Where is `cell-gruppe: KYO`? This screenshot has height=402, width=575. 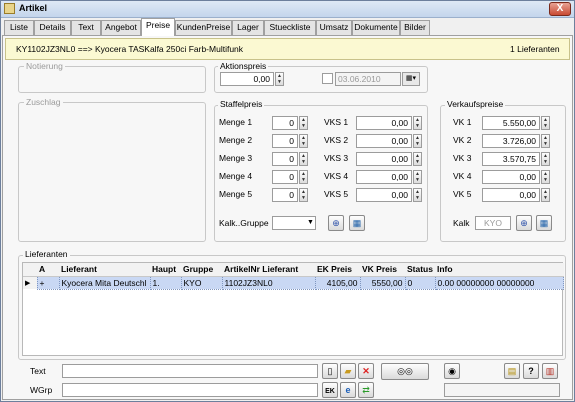 cell-gruppe: KYO is located at coordinates (201, 282).